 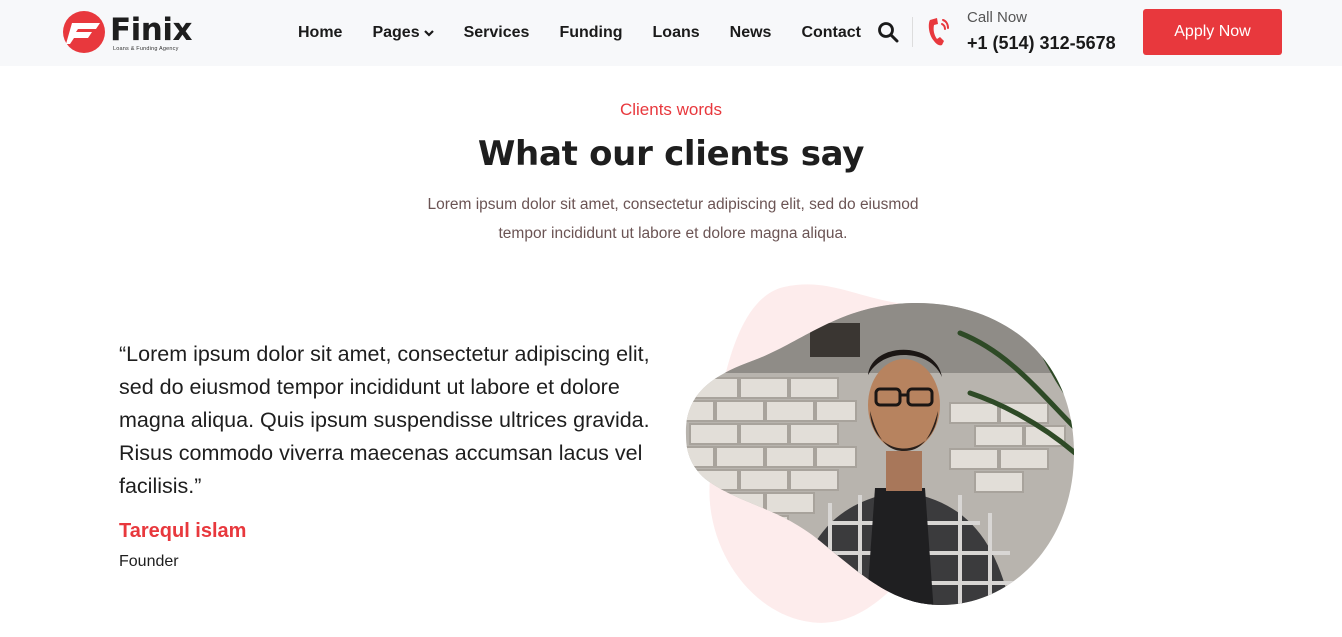 I want to click on search-icon, so click(x=888, y=32).